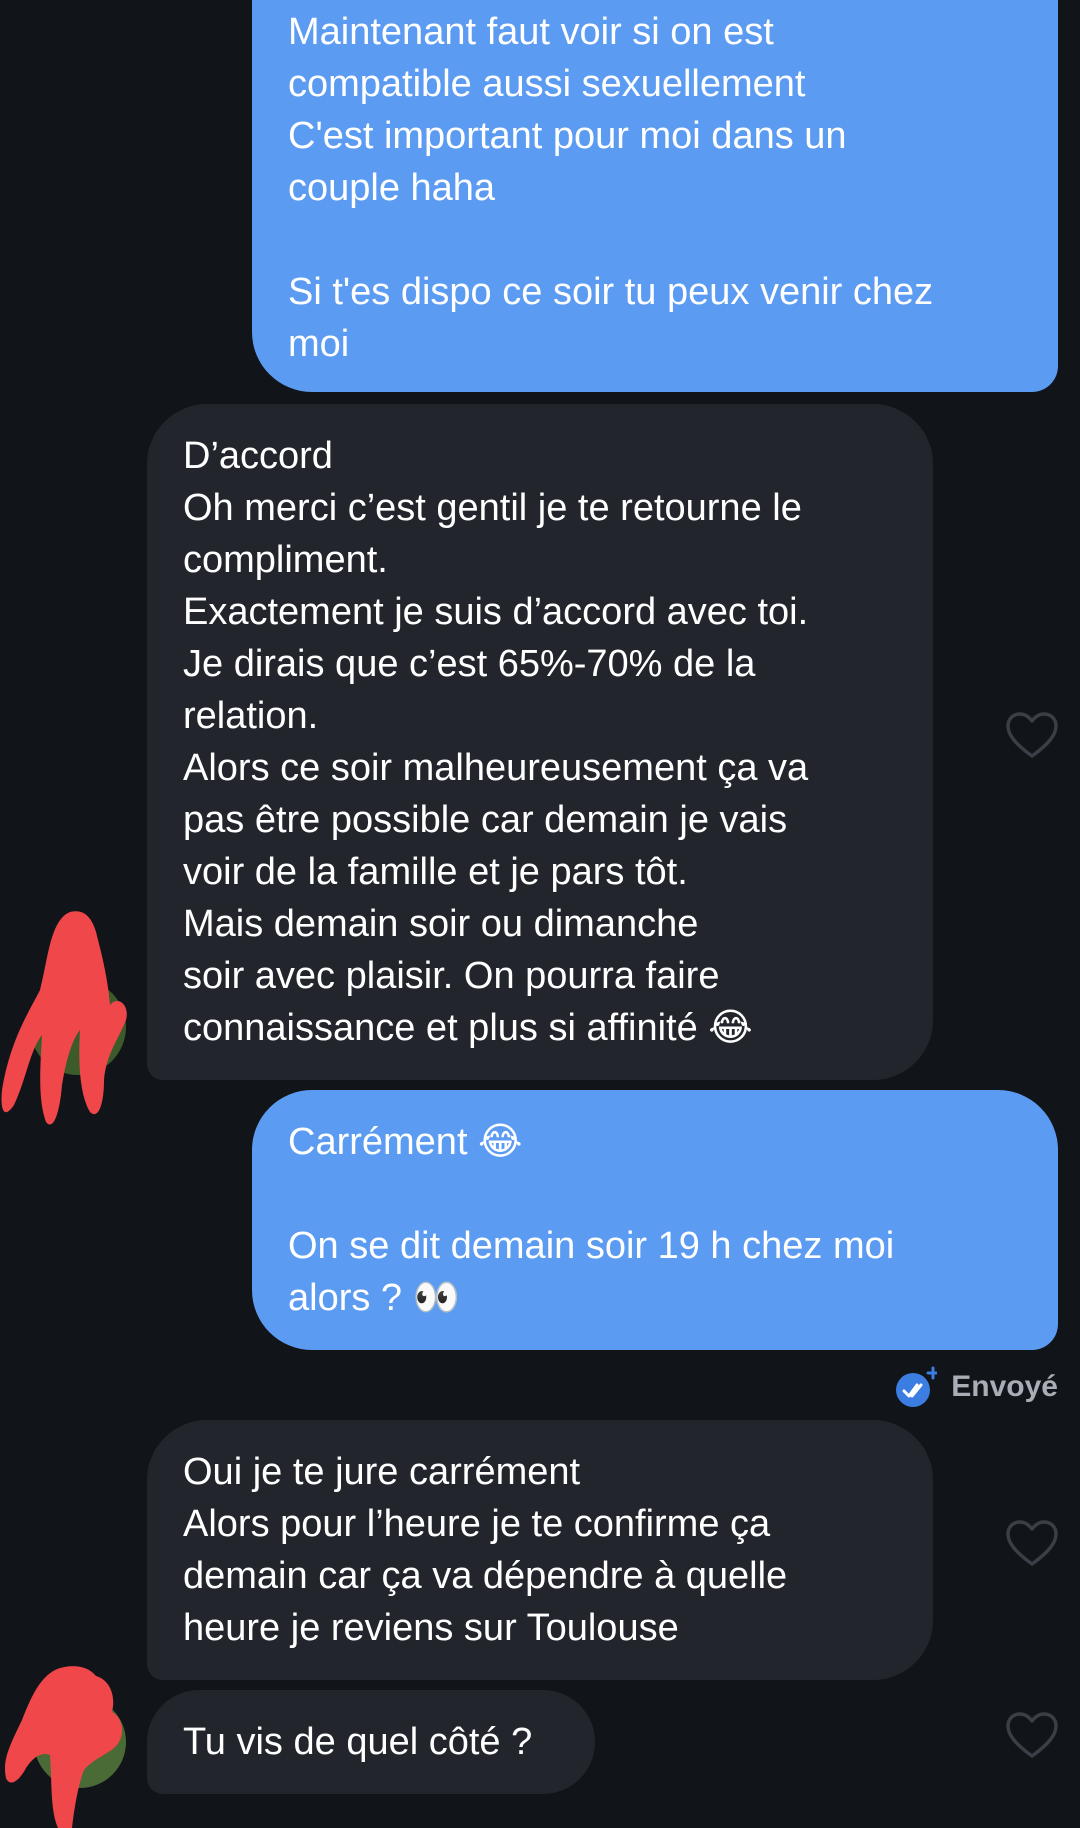  I want to click on double-check-icon, so click(917, 1387).